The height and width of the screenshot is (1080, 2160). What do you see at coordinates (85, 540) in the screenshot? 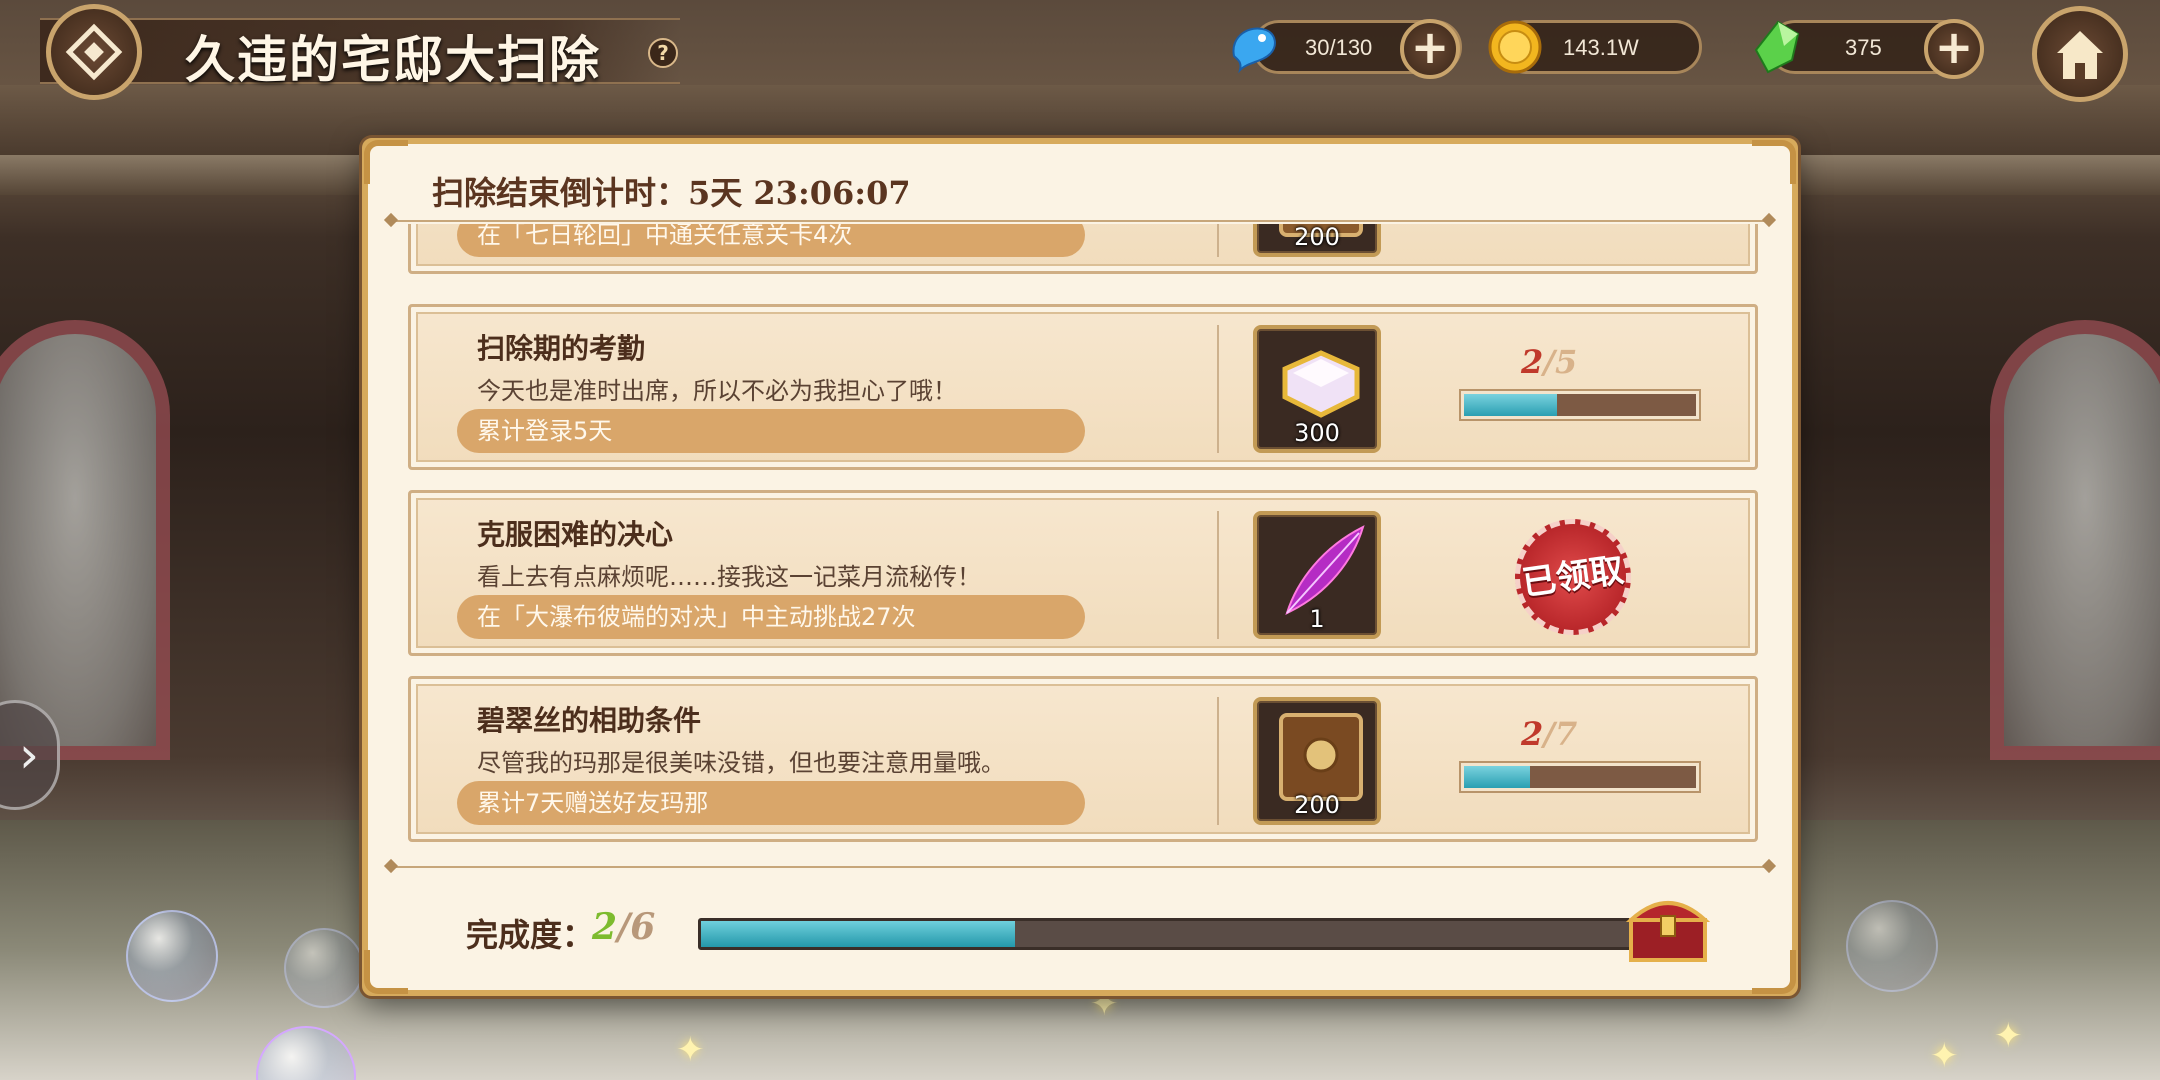
I see `arched-window-left` at bounding box center [85, 540].